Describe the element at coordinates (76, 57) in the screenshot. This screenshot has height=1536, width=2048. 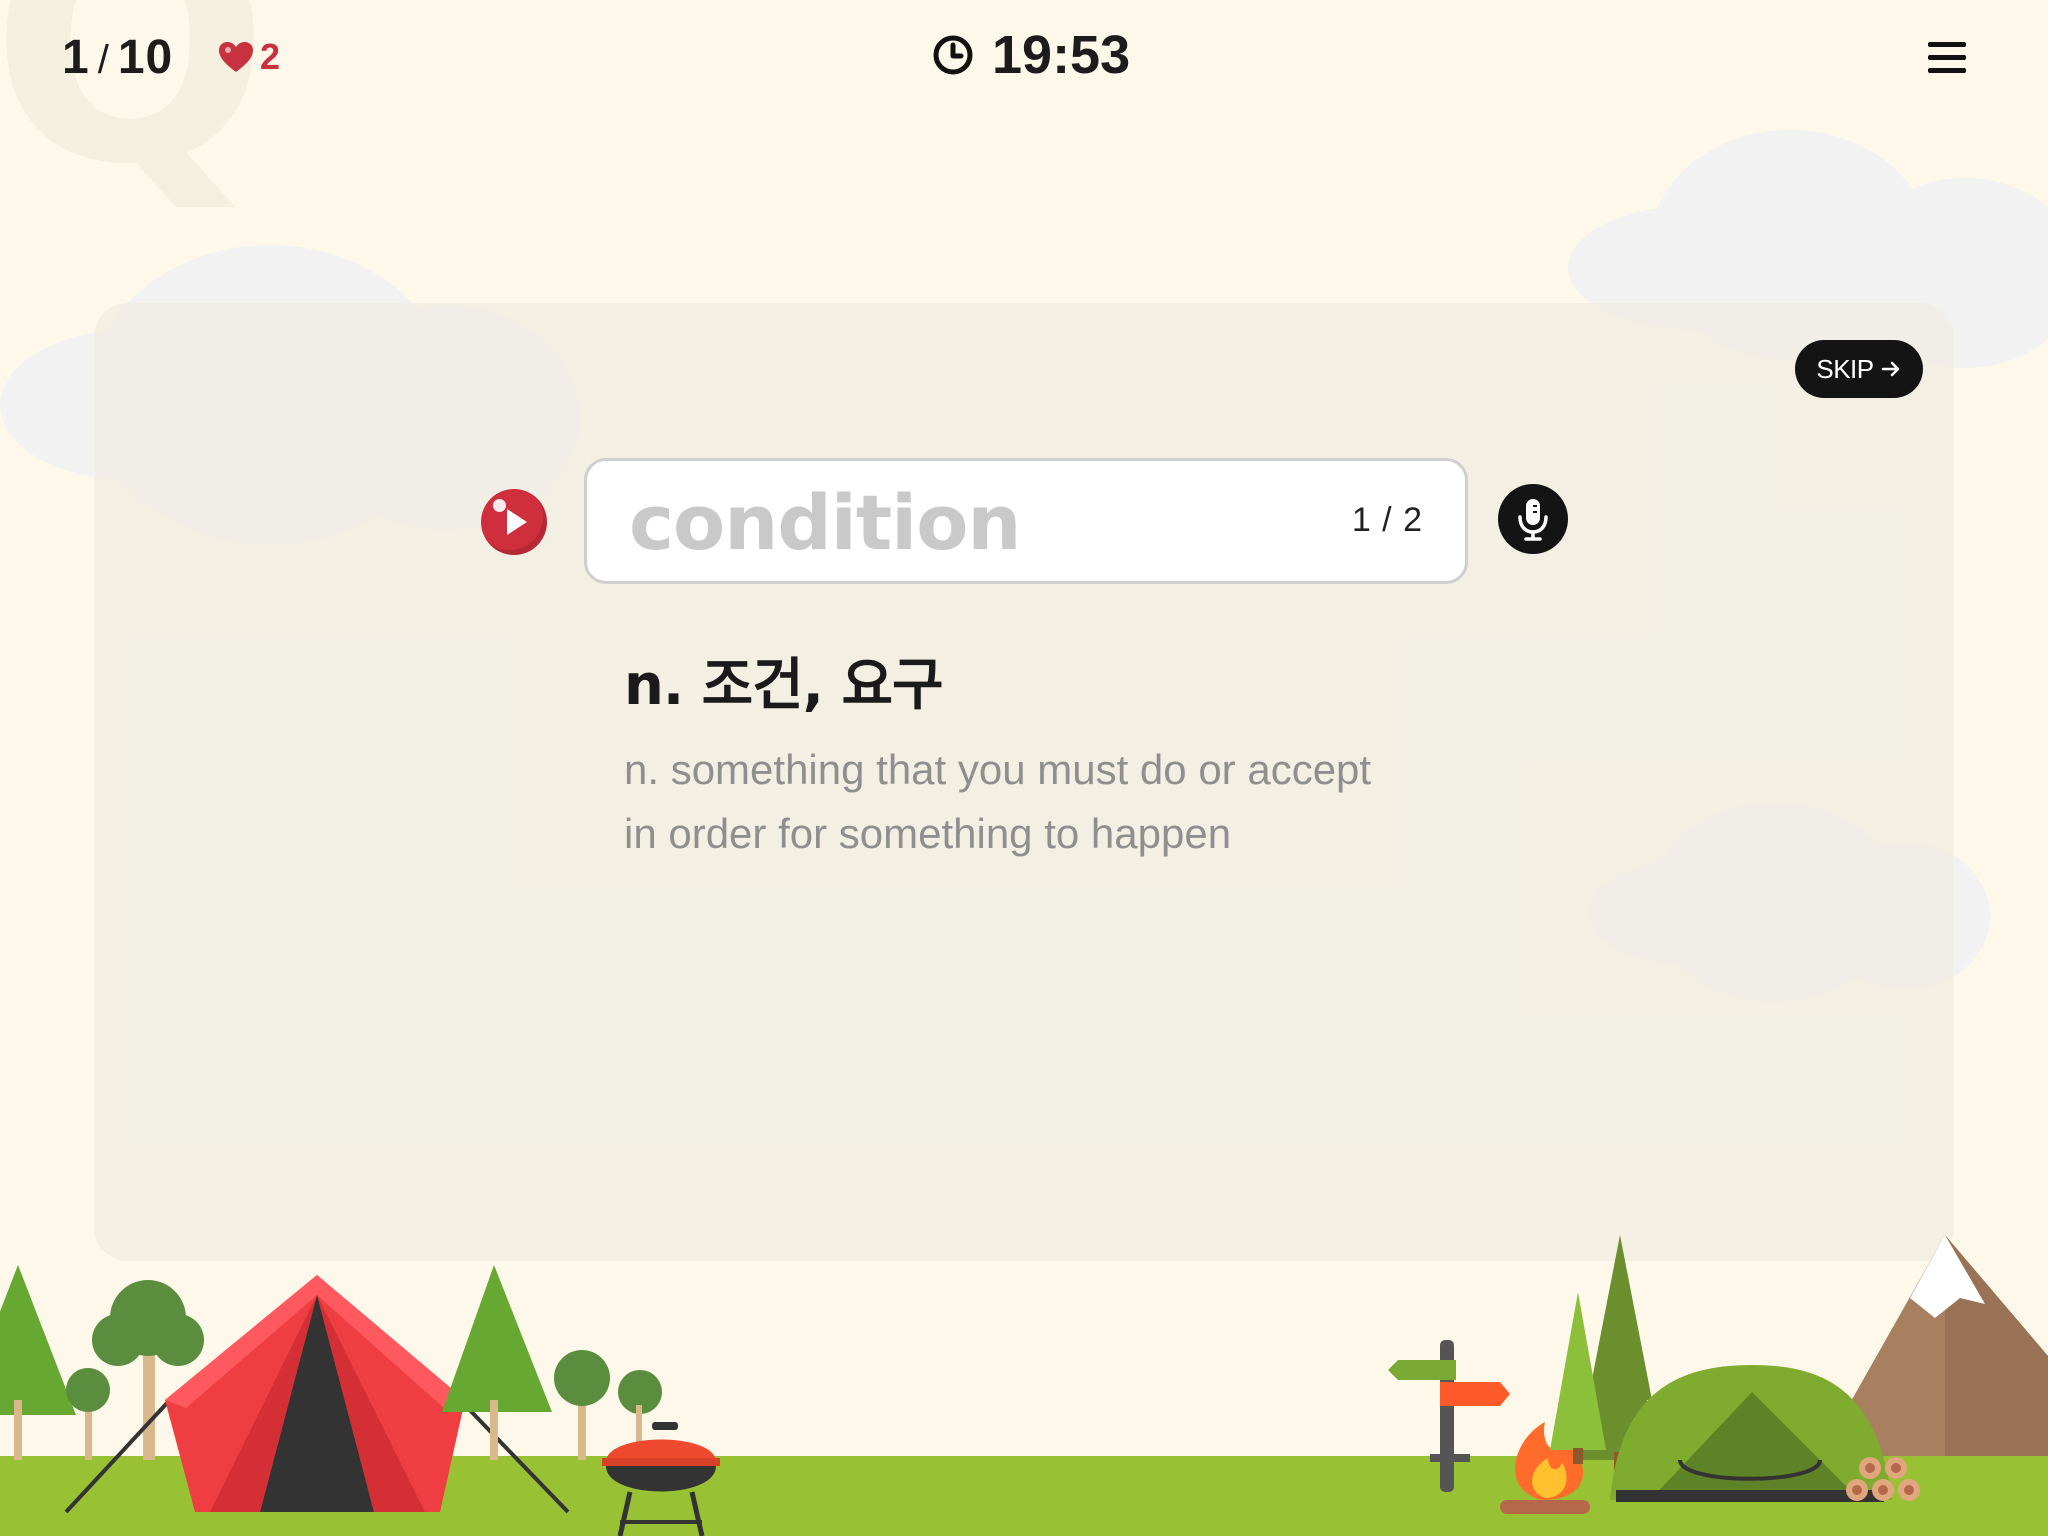
I see `progress-current: 1` at that location.